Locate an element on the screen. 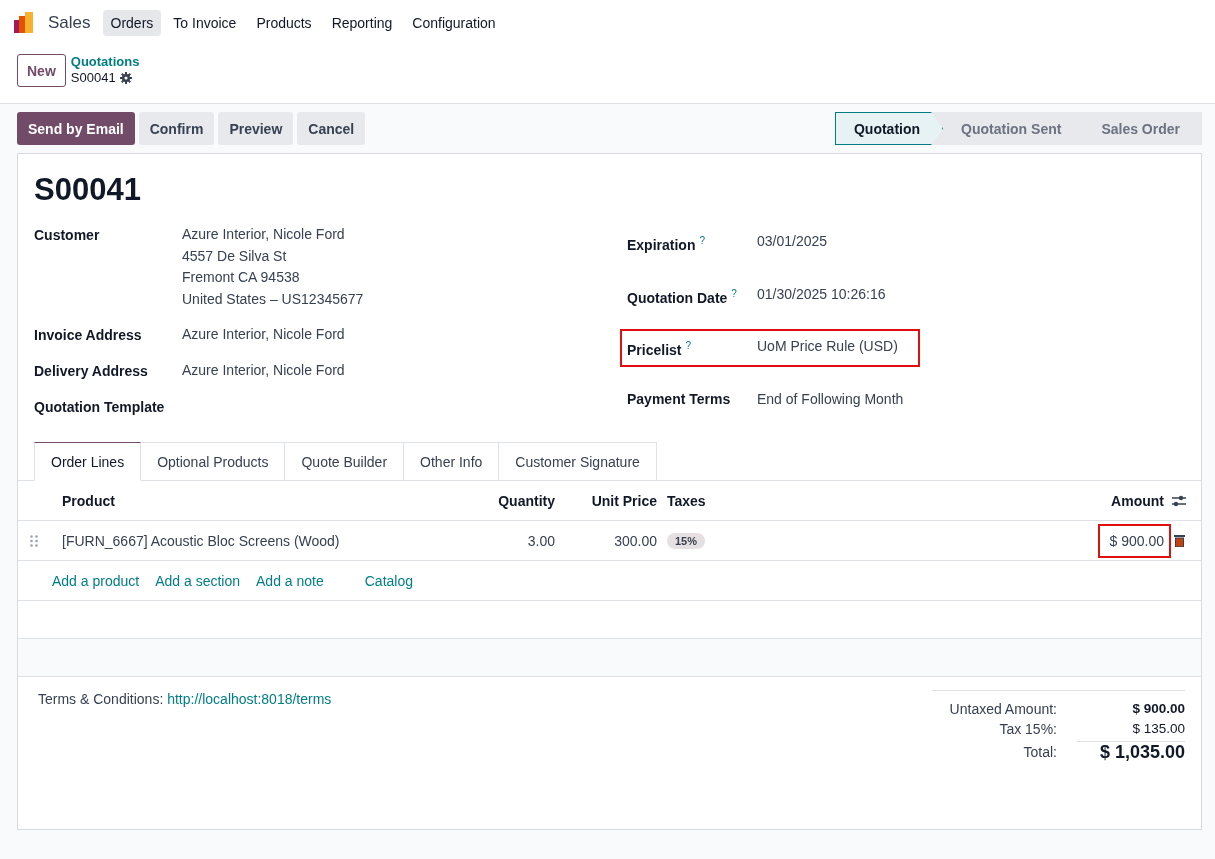 The height and width of the screenshot is (859, 1215). field-value: Fremont CA 94538 is located at coordinates (241, 277).